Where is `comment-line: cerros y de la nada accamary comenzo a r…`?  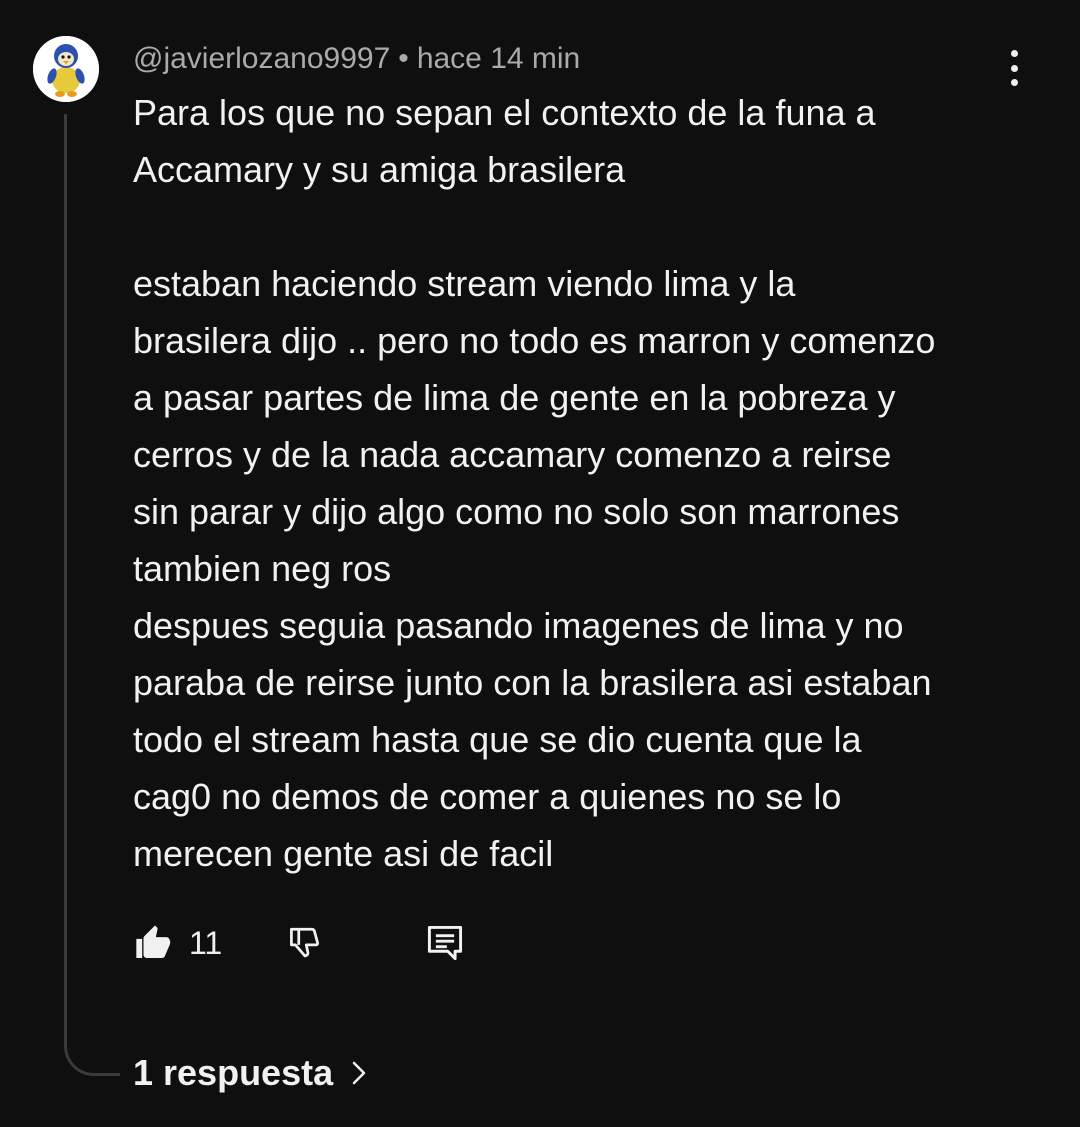 comment-line: cerros y de la nada accamary comenzo a r… is located at coordinates (512, 454).